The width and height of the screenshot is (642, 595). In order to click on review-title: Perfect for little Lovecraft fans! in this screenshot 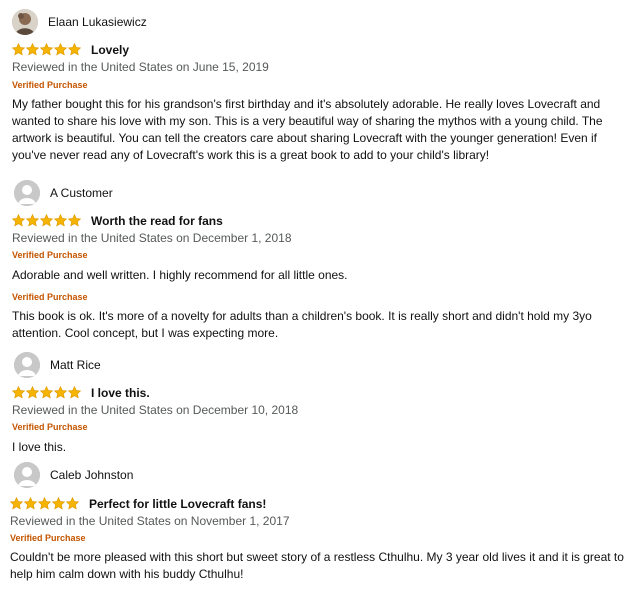, I will do `click(177, 504)`.